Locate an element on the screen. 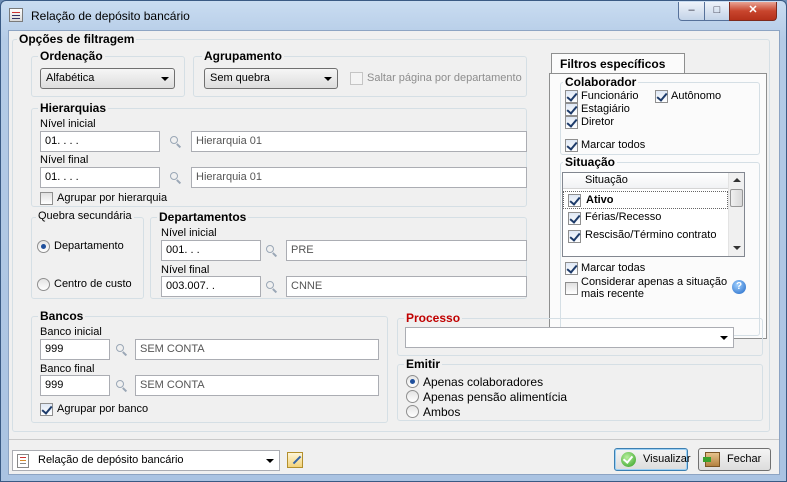  radio-department is located at coordinates (43, 246).